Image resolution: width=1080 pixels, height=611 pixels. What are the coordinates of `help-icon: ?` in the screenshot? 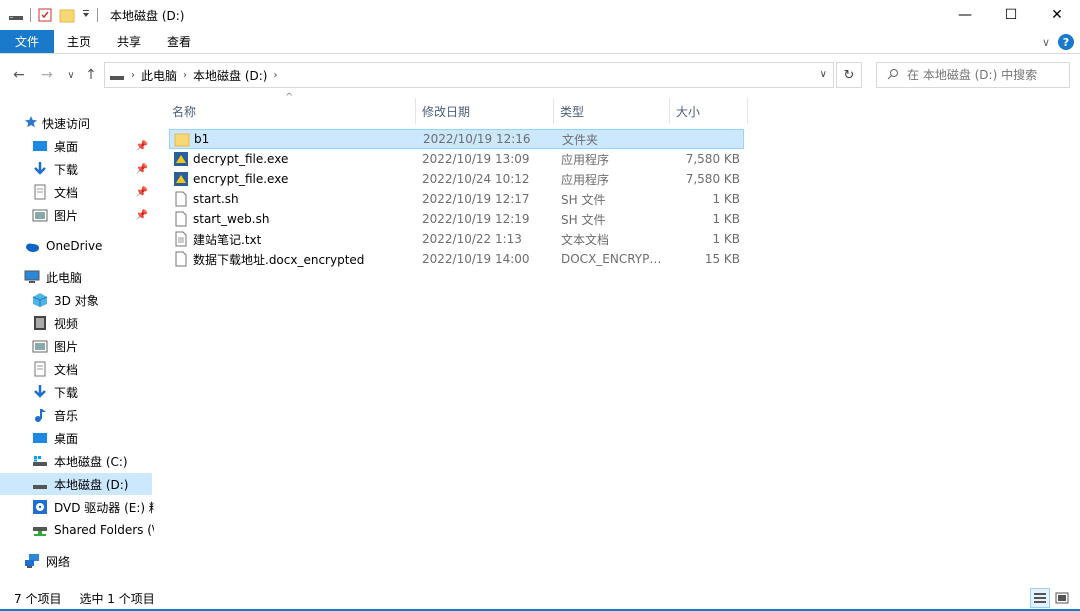 It's located at (1066, 42).